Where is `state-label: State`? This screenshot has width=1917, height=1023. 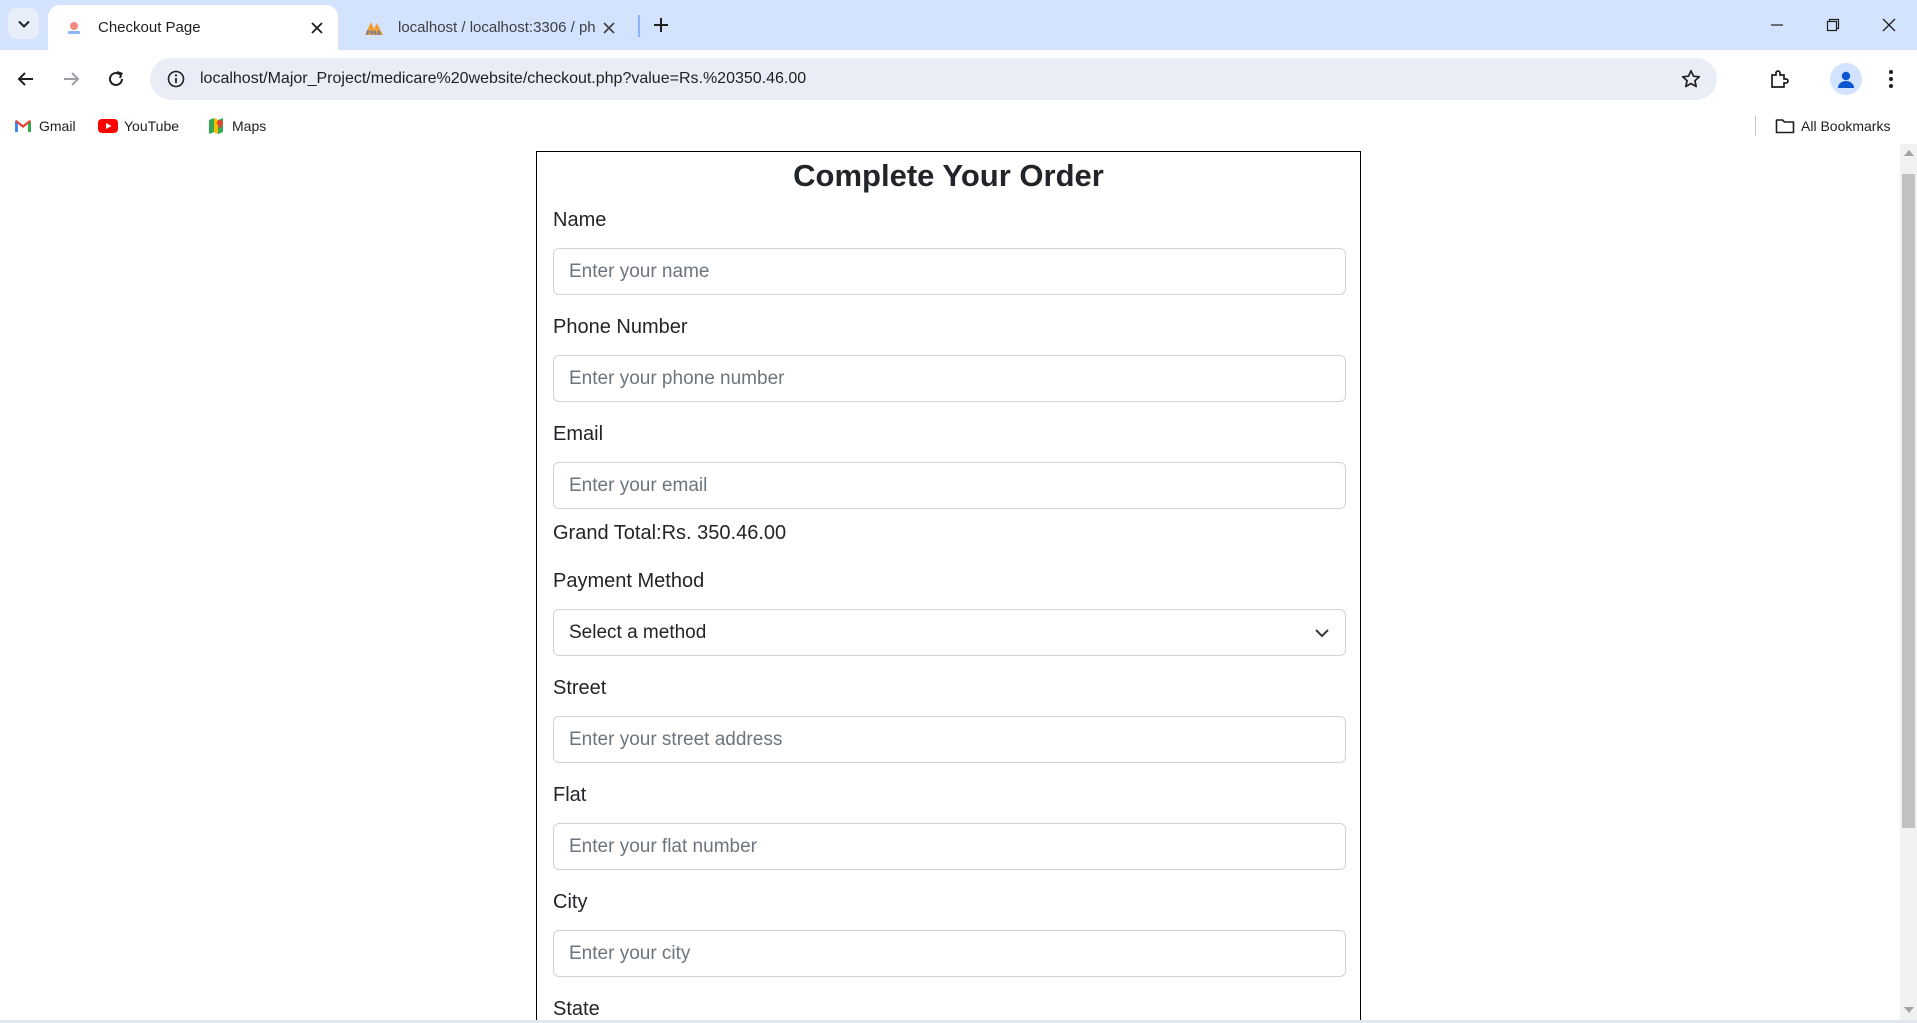
state-label: State is located at coordinates (576, 1009).